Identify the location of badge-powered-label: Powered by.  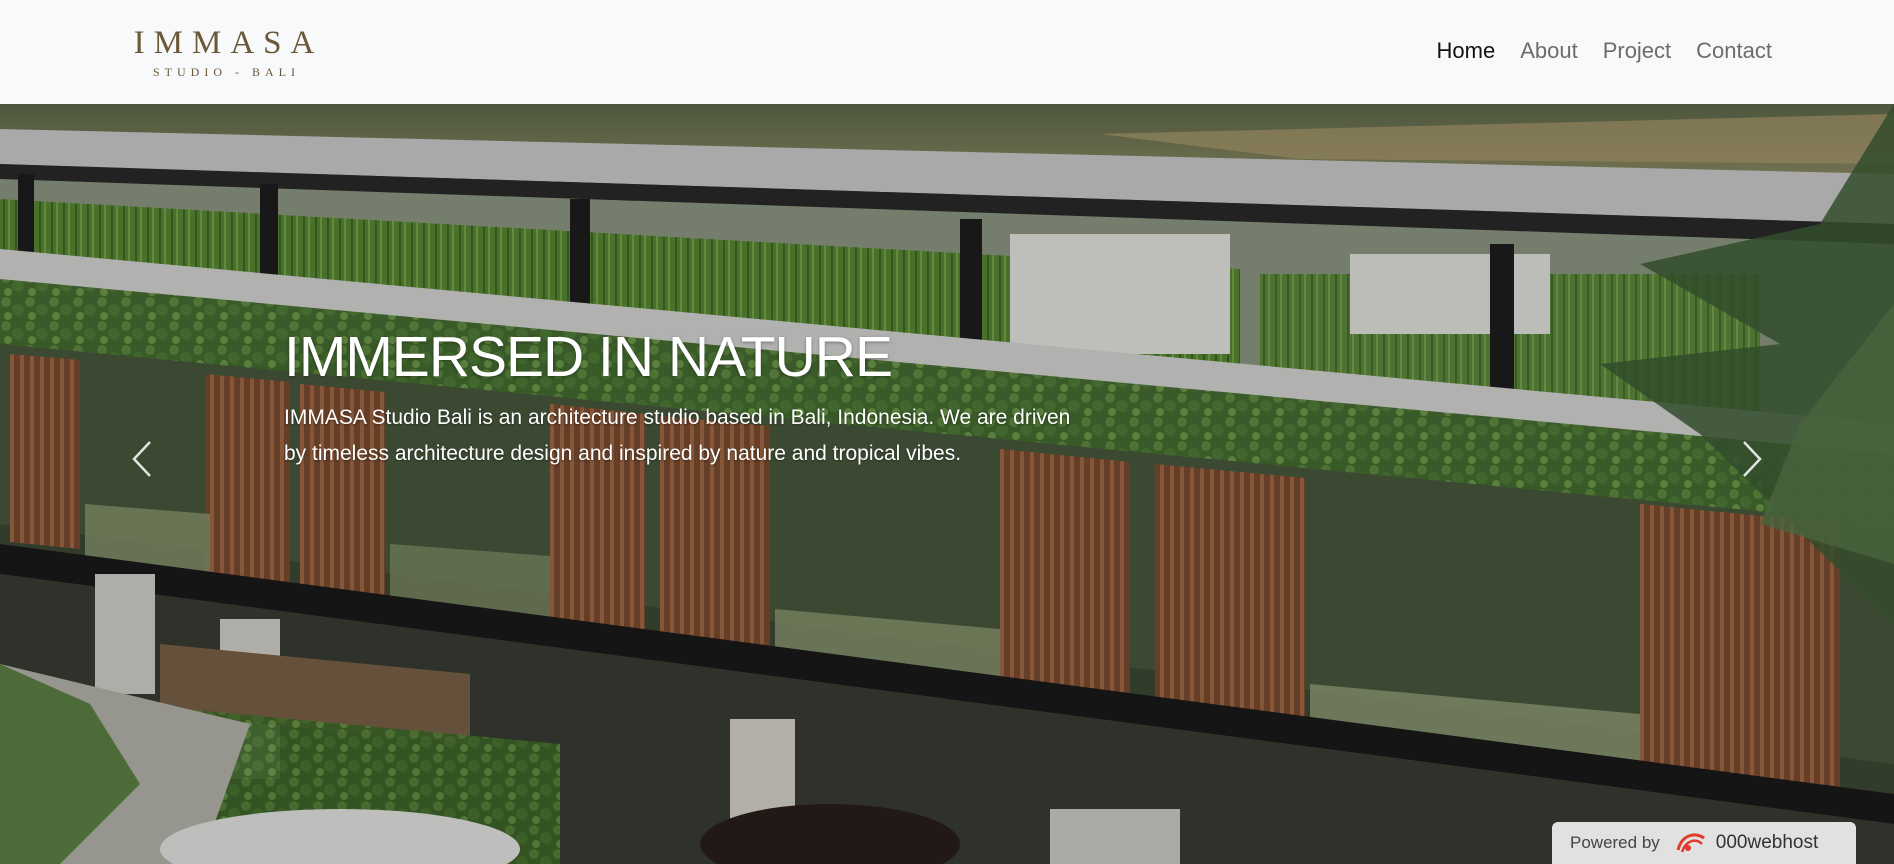
(1615, 842).